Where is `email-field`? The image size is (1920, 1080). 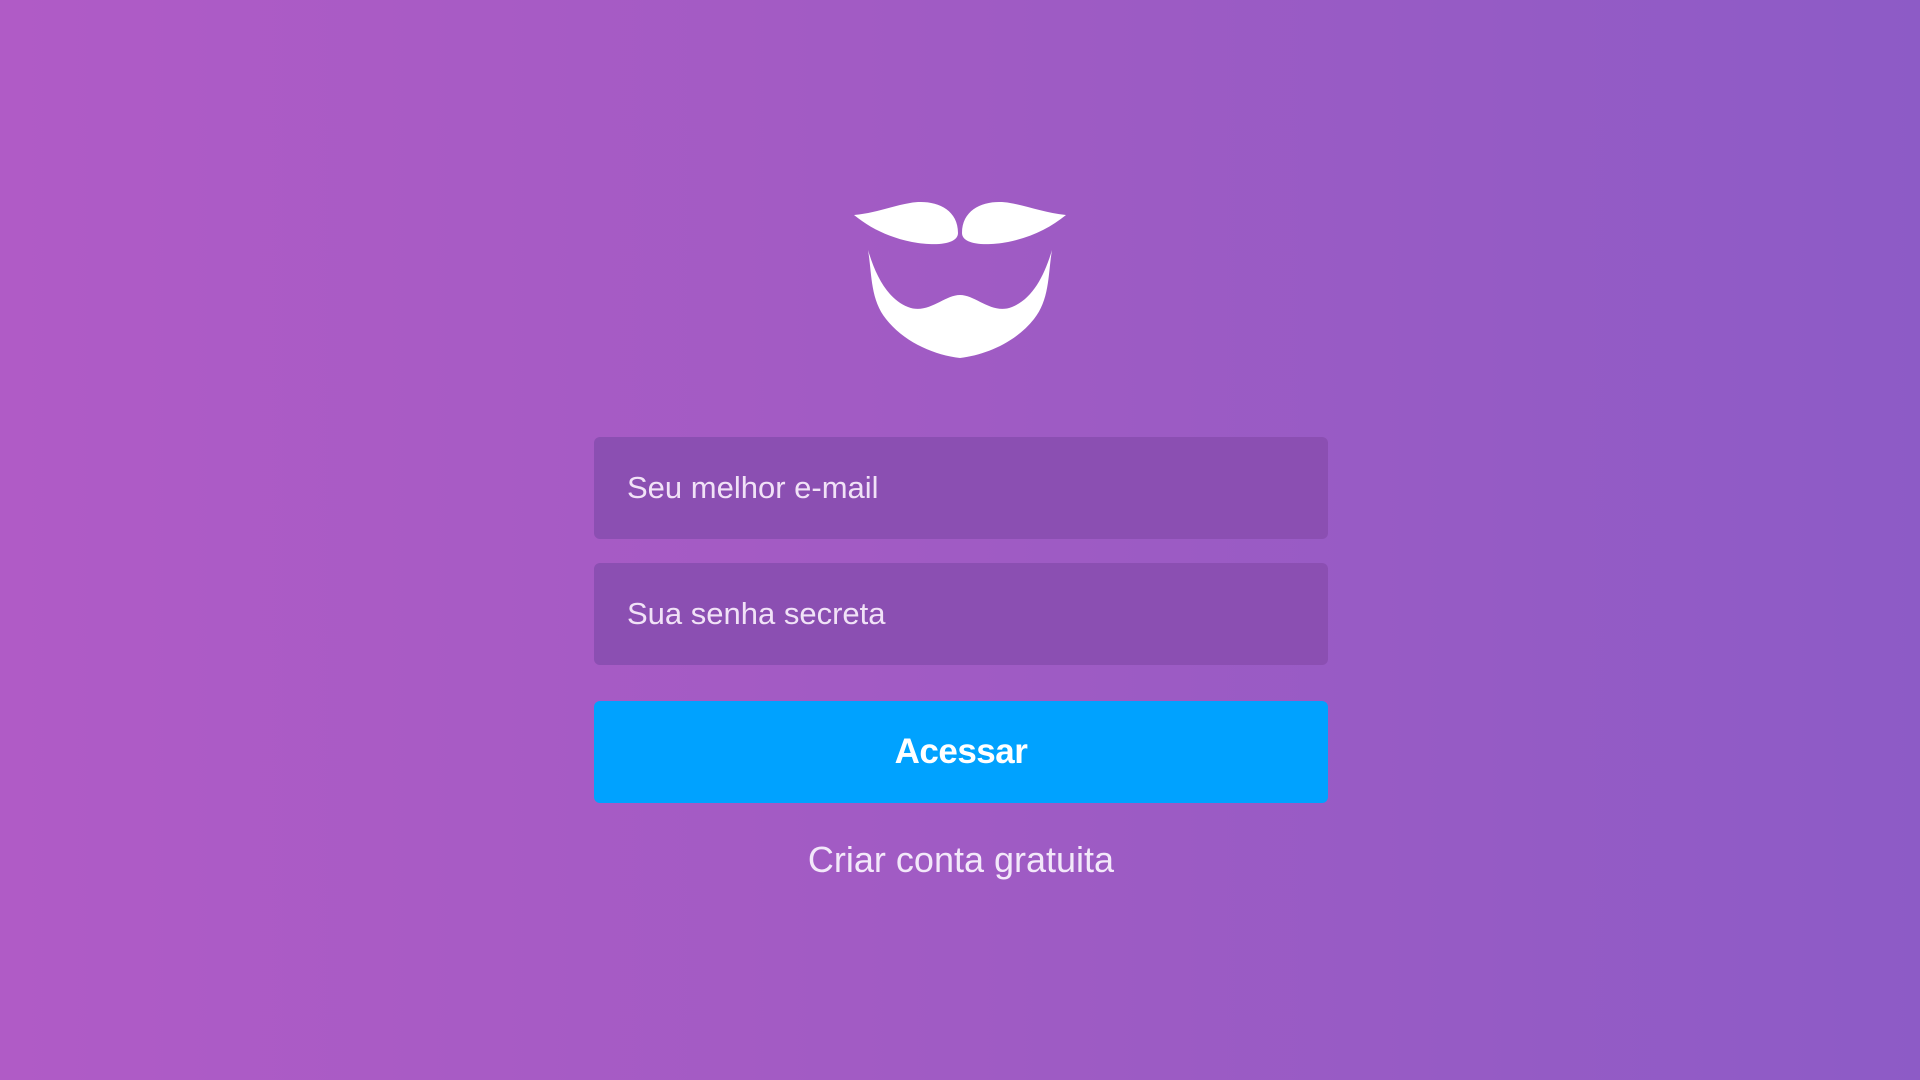
email-field is located at coordinates (961, 488).